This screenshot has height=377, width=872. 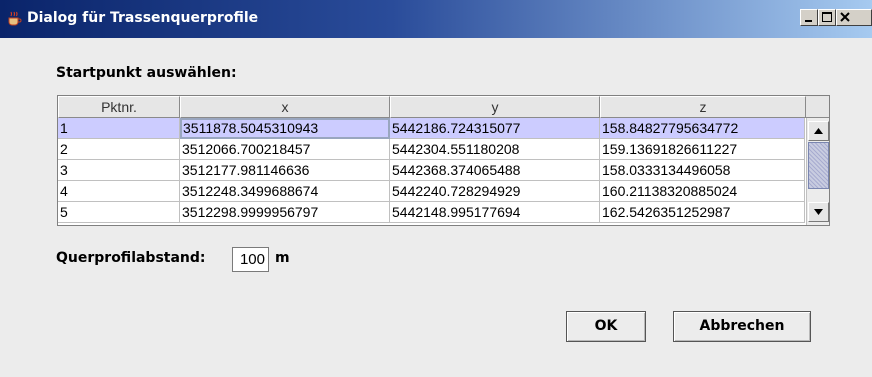 What do you see at coordinates (285, 212) in the screenshot?
I see `cell-x: 3512298.9999956797` at bounding box center [285, 212].